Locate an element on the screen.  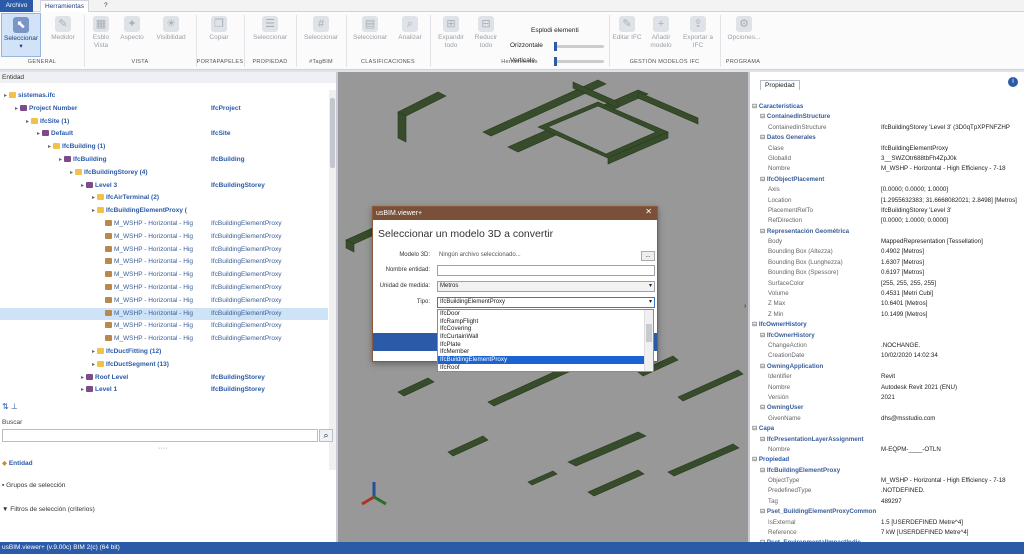
property-row: Tag 489297 is located at coordinates (888, 502).